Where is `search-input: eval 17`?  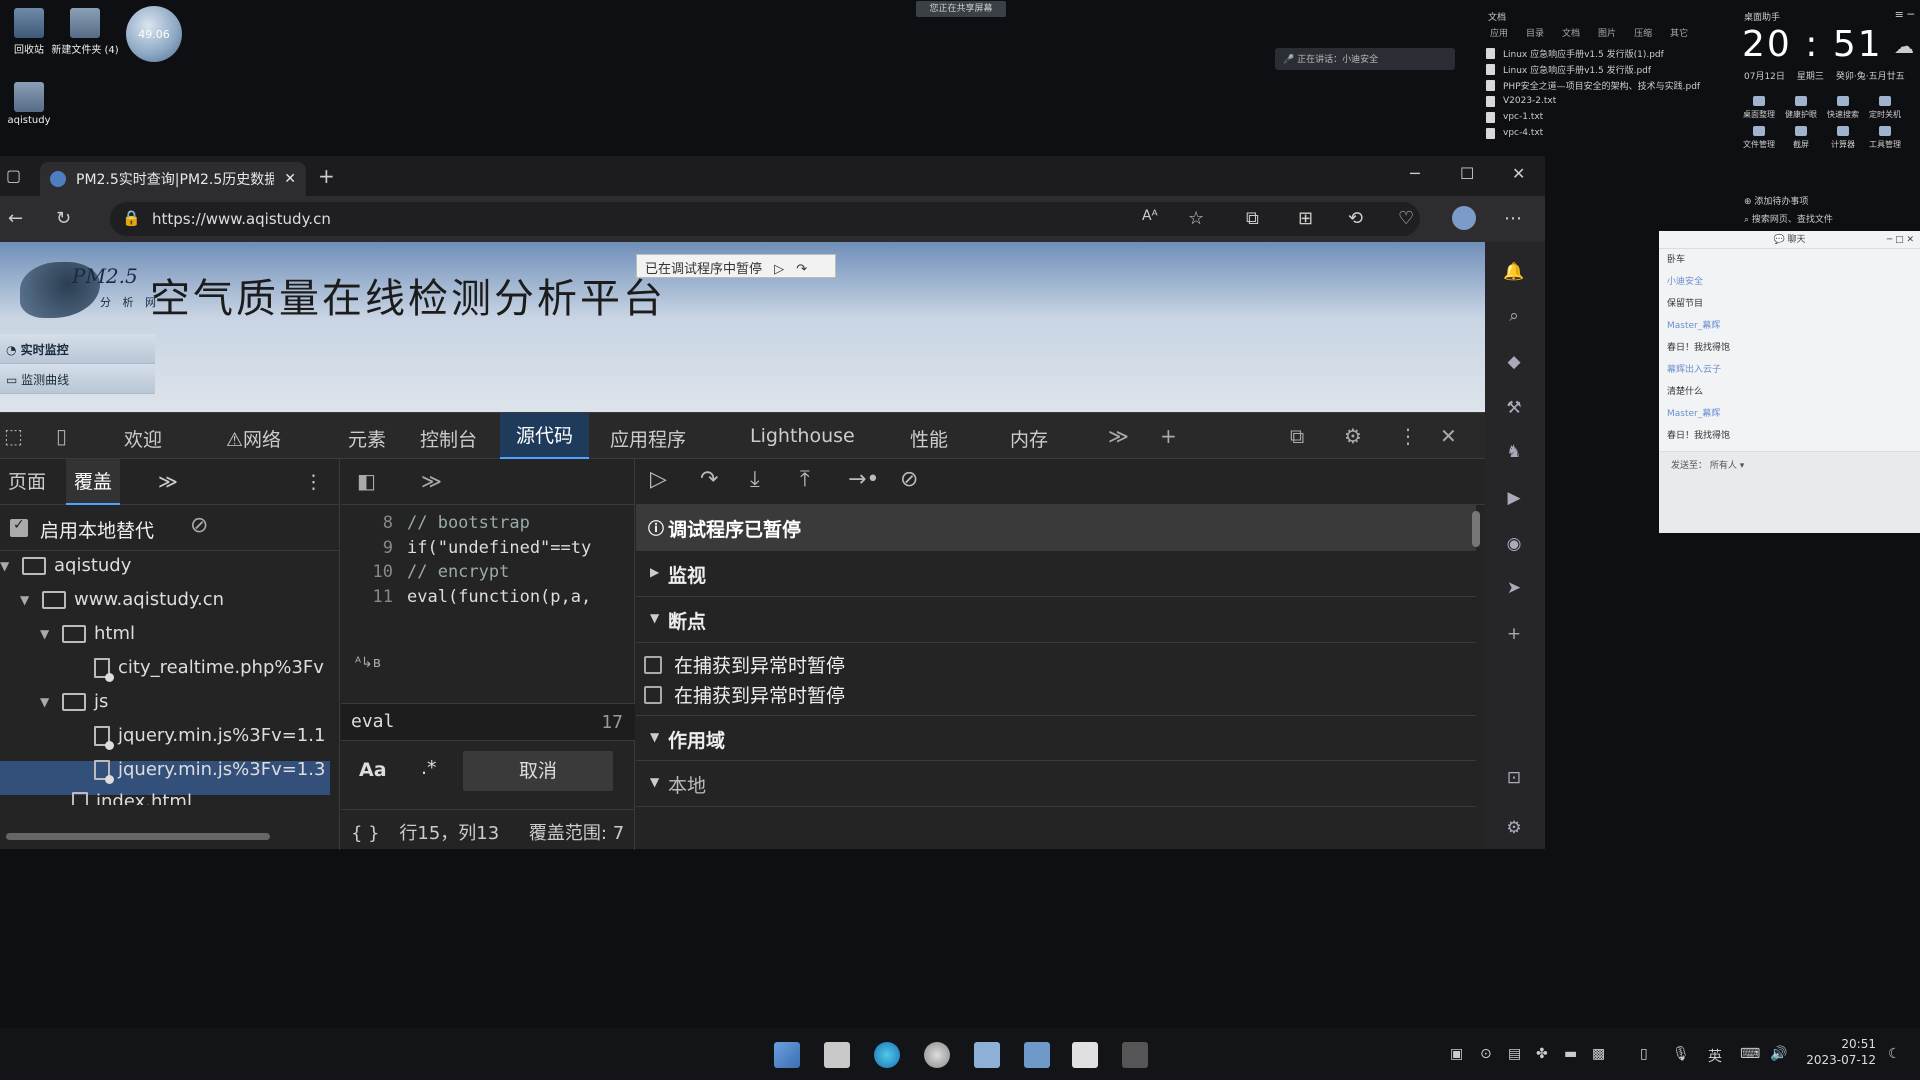 search-input: eval 17 is located at coordinates (488, 722).